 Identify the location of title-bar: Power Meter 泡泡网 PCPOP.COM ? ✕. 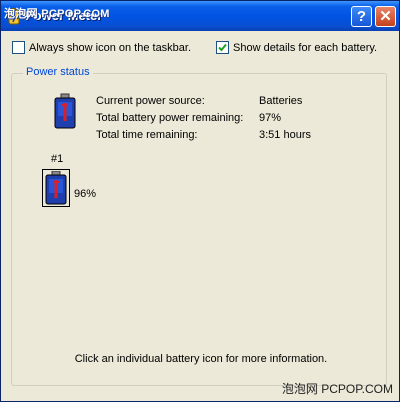
(200, 16).